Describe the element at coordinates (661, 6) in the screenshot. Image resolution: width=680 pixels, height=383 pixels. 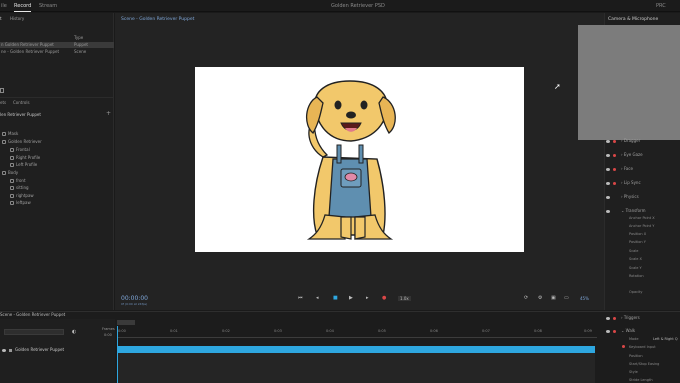
I see `topbar-right-label: PRC` at that location.